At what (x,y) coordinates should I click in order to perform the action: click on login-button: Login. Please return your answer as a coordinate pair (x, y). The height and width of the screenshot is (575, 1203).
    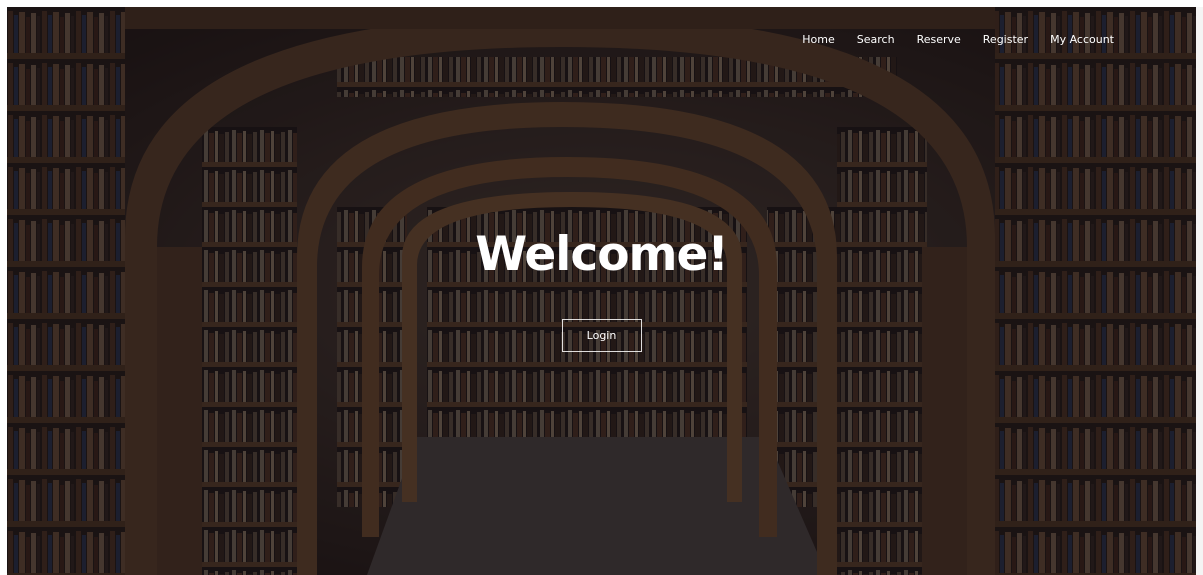
    Looking at the image, I should click on (601, 335).